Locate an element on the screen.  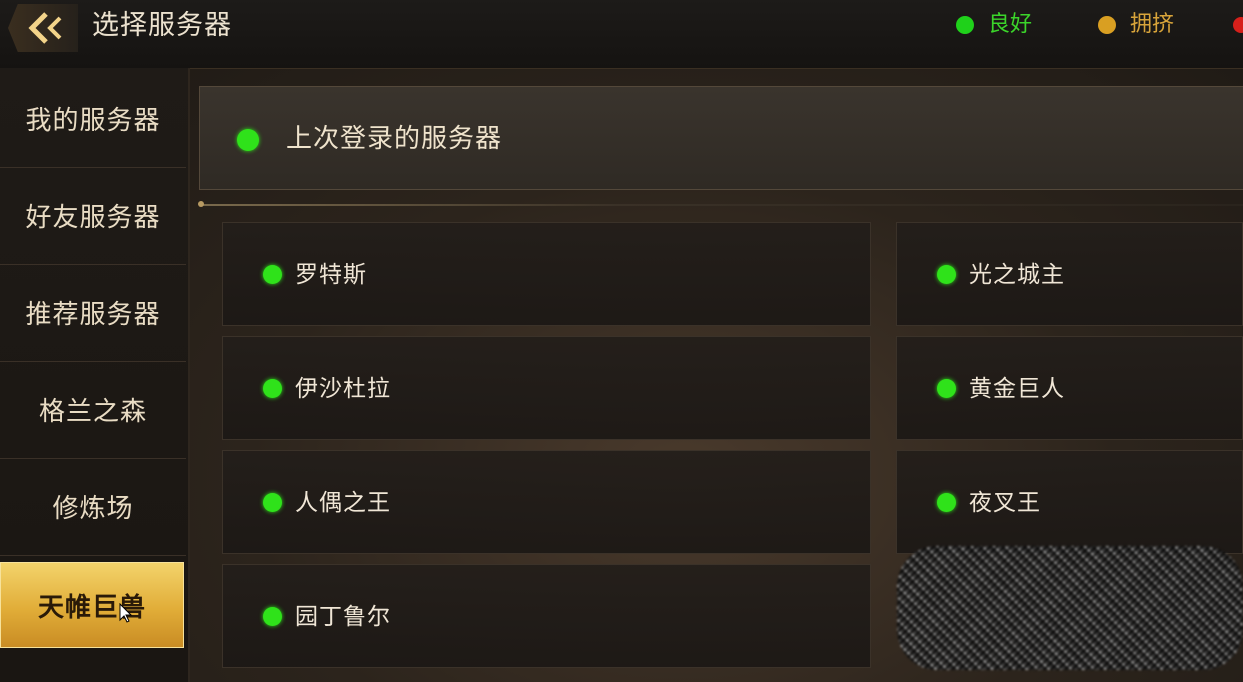
divider-ornament is located at coordinates (201, 204).